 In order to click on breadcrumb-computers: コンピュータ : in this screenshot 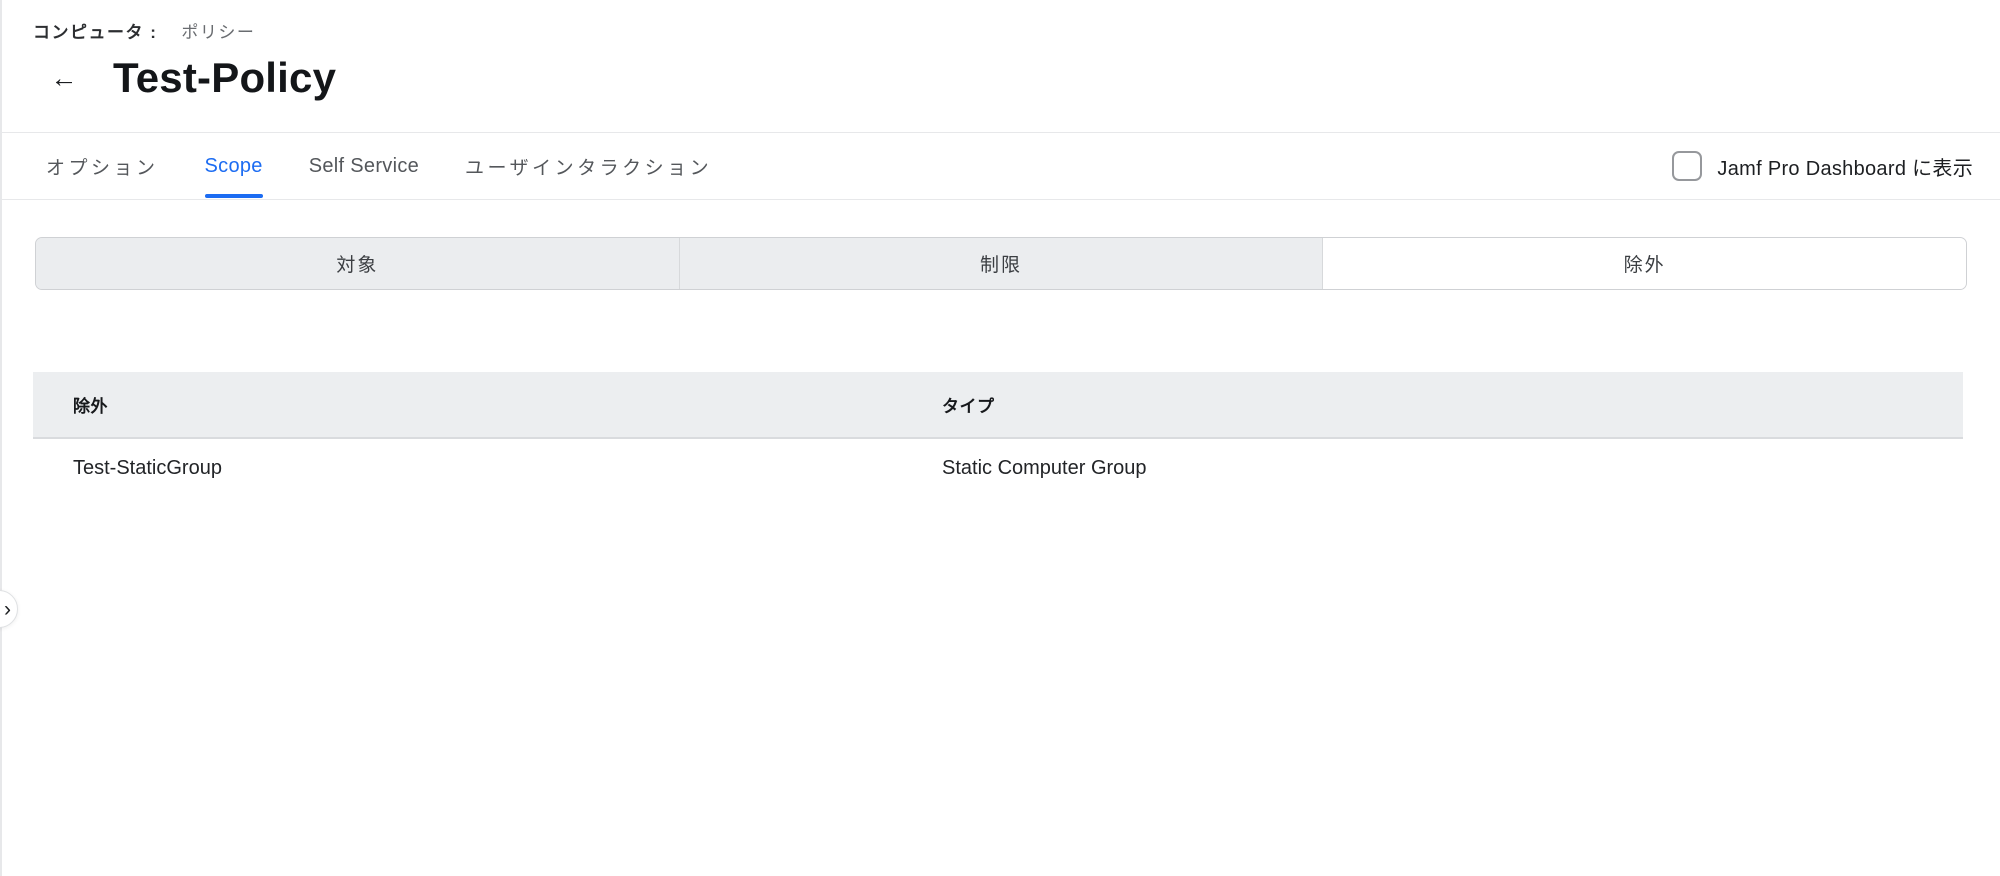, I will do `click(95, 30)`.